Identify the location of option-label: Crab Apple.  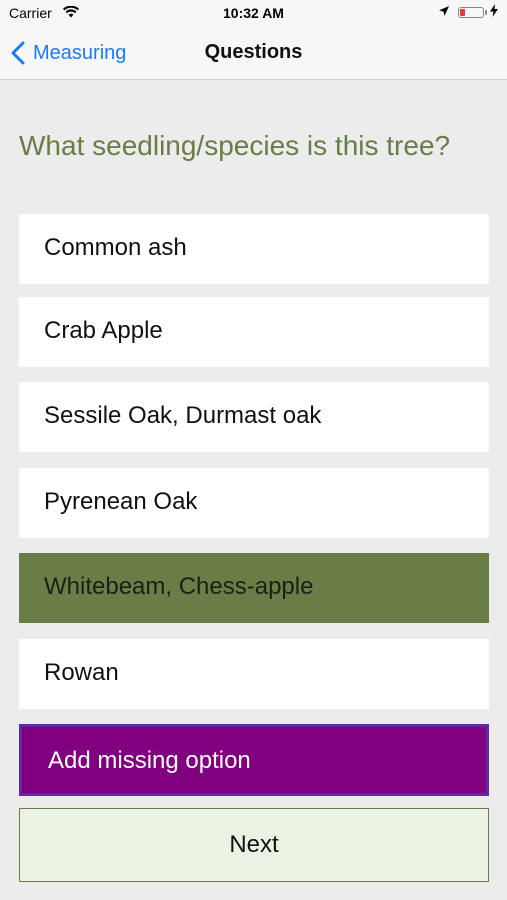
(103, 330).